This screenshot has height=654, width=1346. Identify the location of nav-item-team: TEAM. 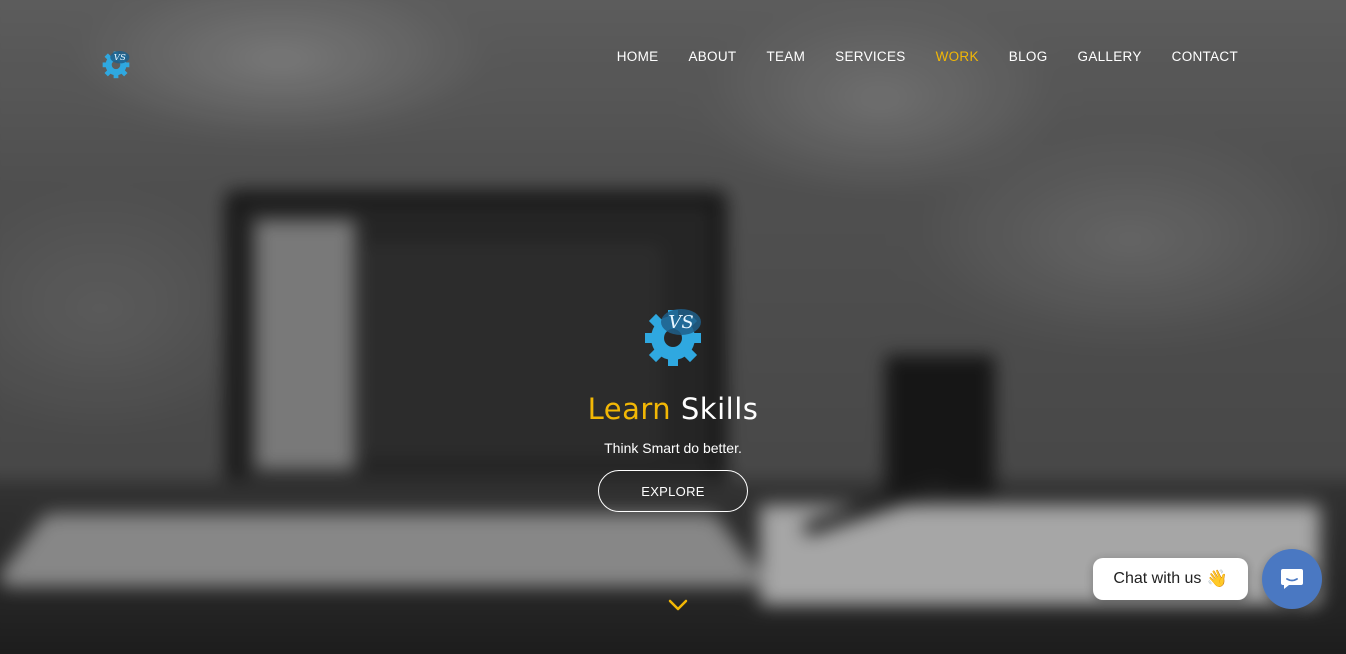
(785, 56).